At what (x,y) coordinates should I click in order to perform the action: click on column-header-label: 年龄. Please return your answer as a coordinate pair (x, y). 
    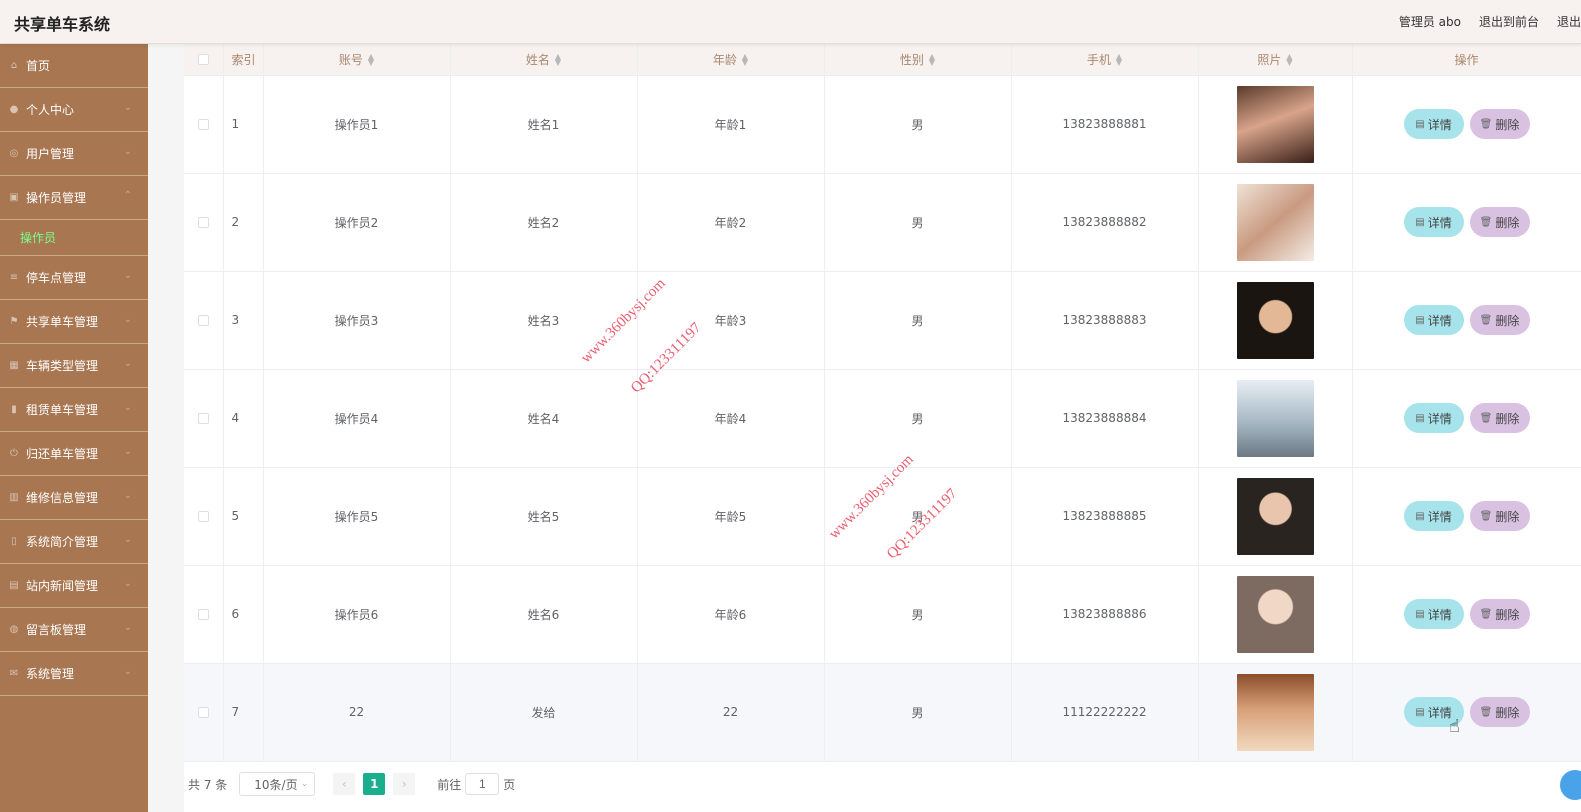
    Looking at the image, I should click on (724, 59).